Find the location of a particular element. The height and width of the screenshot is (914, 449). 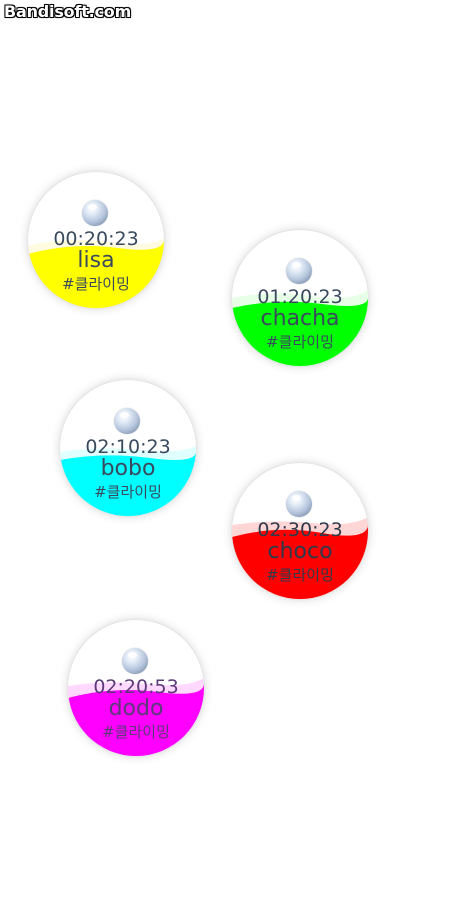

elapsed-time: 02:20:53 is located at coordinates (136, 687).